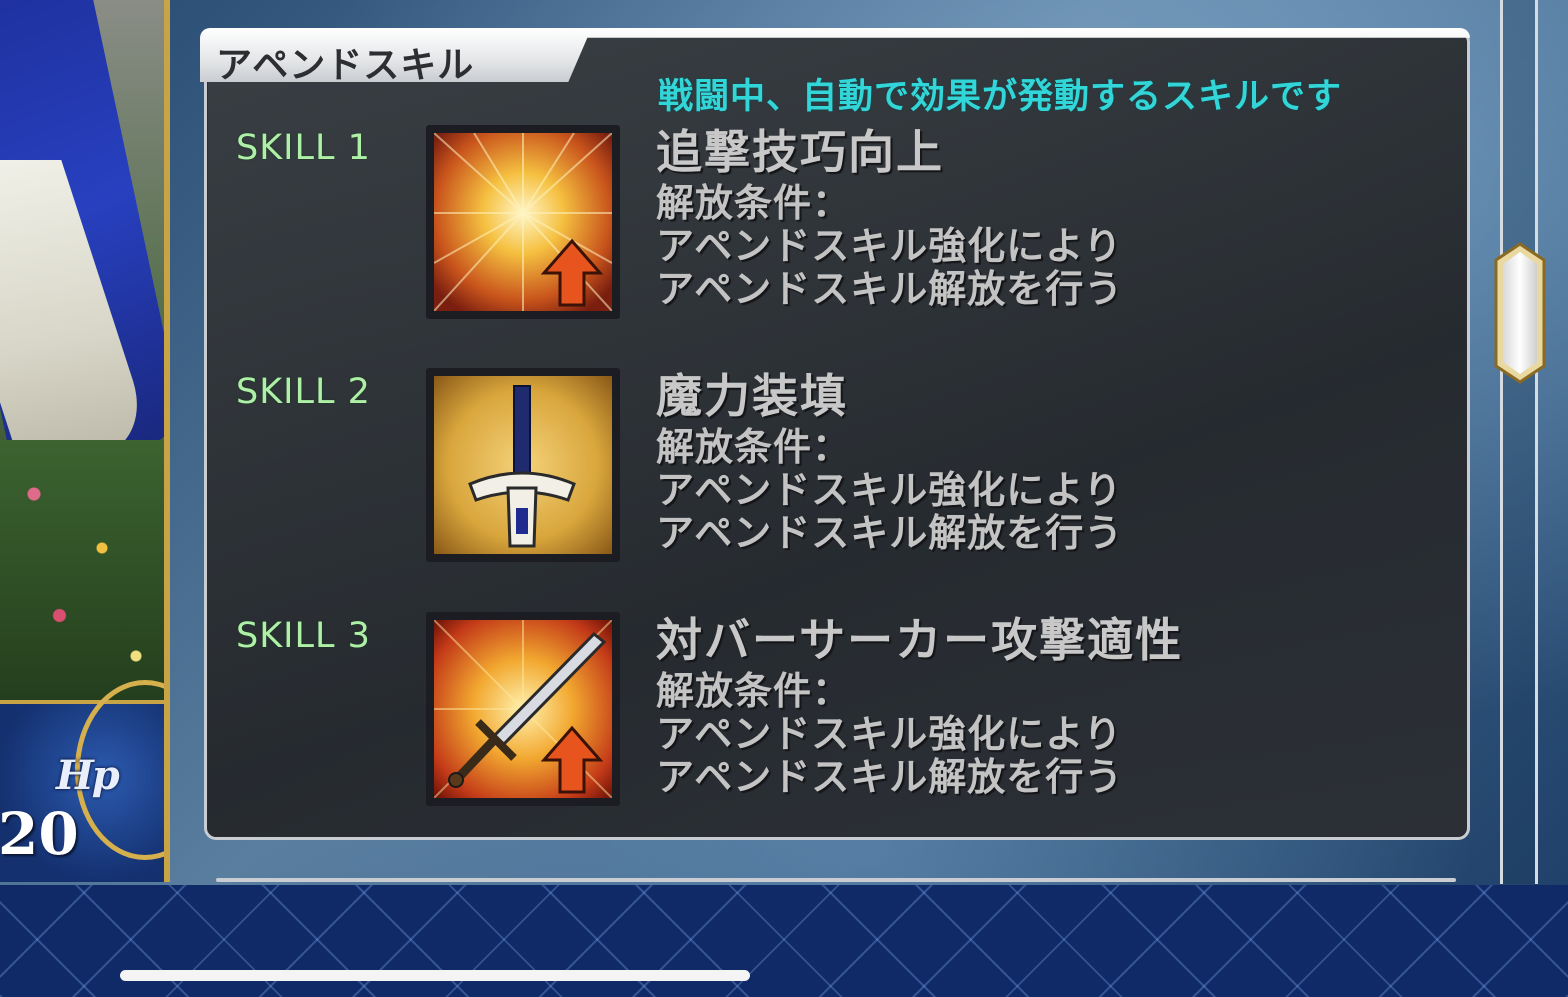 This screenshot has width=1568, height=997. What do you see at coordinates (890, 533) in the screenshot?
I see `skill-2-cond-line2: アペンドスキル解放を行う` at bounding box center [890, 533].